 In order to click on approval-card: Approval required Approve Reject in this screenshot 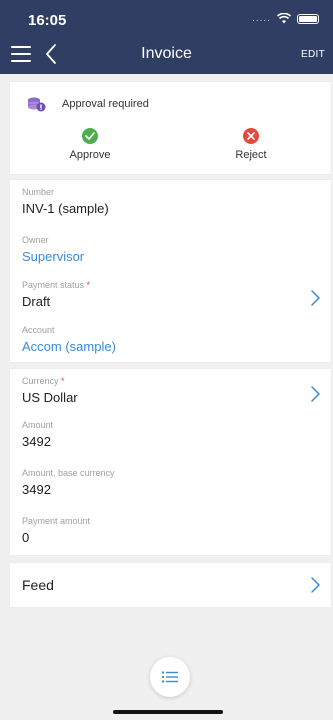, I will do `click(170, 128)`.